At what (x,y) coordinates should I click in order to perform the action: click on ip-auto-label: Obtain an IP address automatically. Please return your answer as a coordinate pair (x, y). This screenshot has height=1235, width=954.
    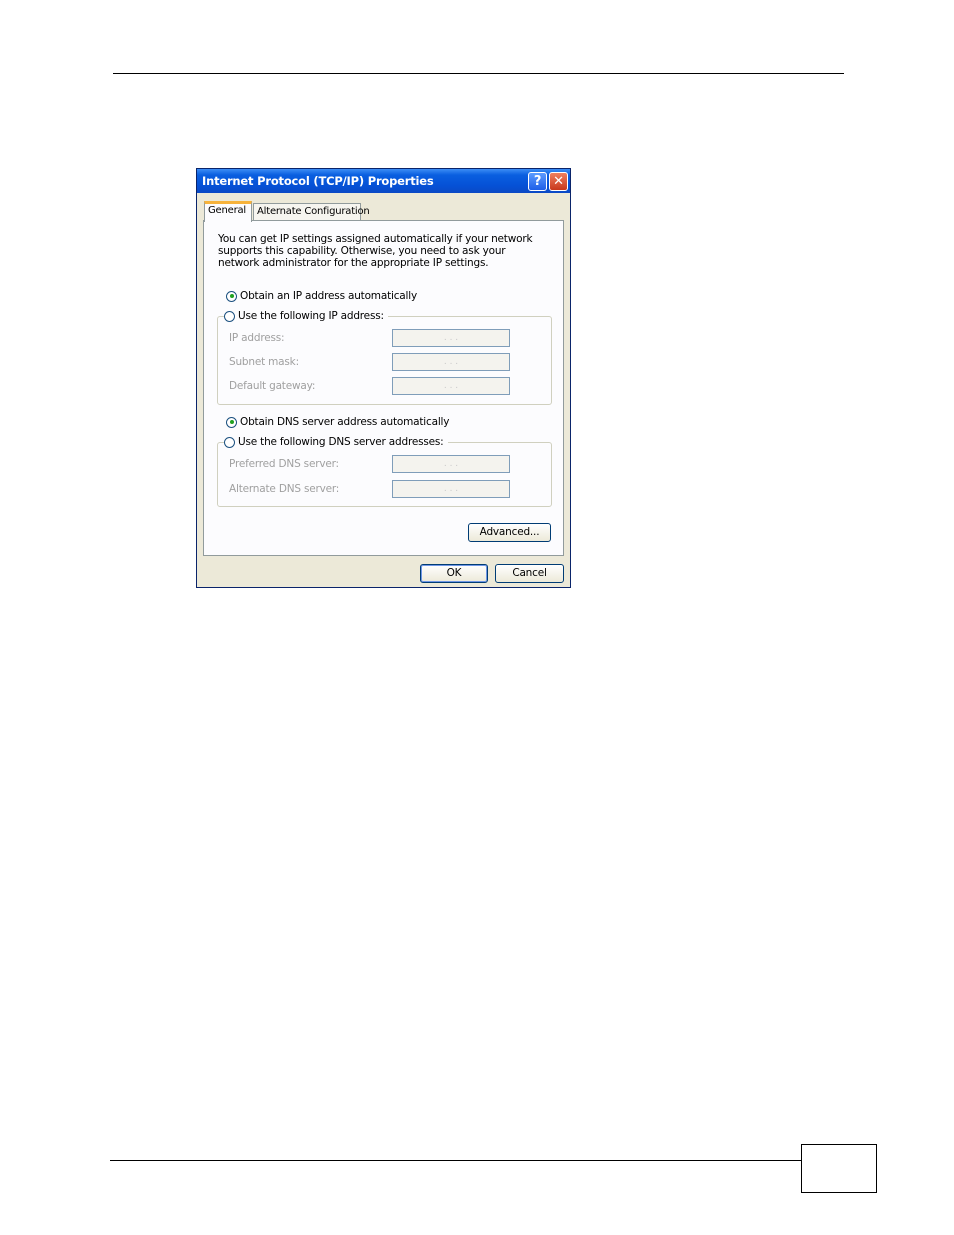
    Looking at the image, I should click on (328, 296).